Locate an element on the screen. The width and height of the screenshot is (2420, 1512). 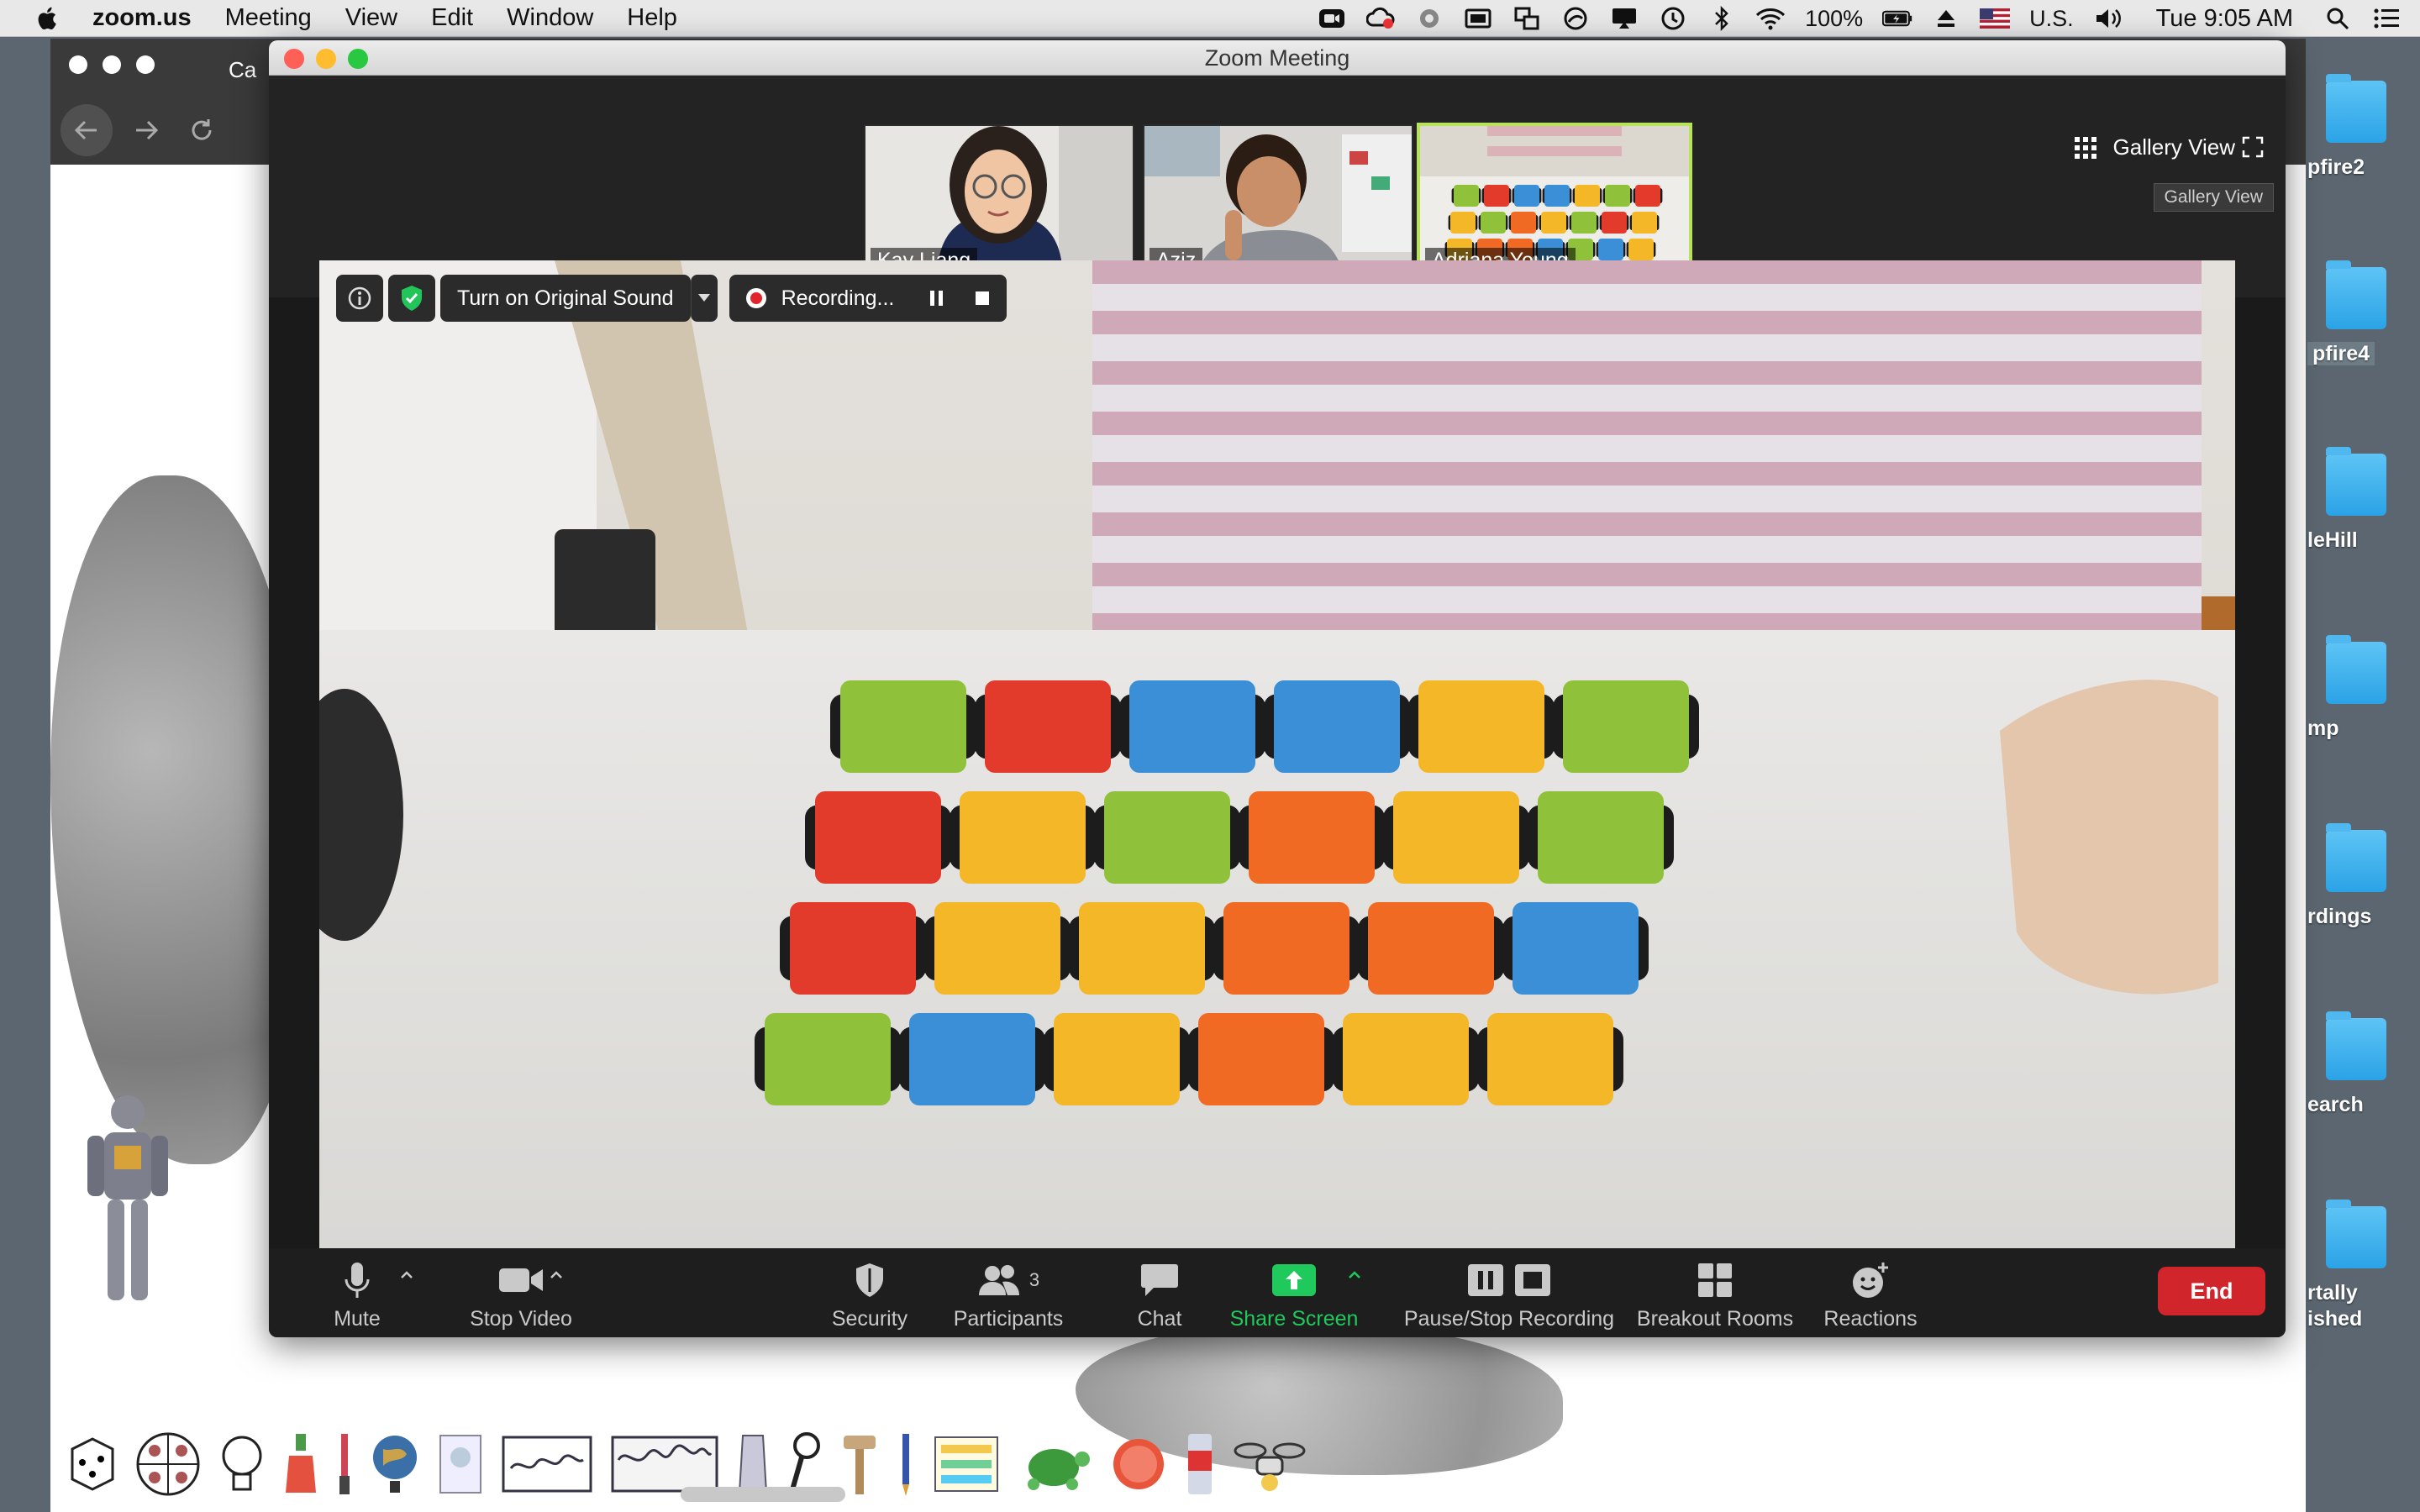
desktop-folder: mp is located at coordinates (2363, 688).